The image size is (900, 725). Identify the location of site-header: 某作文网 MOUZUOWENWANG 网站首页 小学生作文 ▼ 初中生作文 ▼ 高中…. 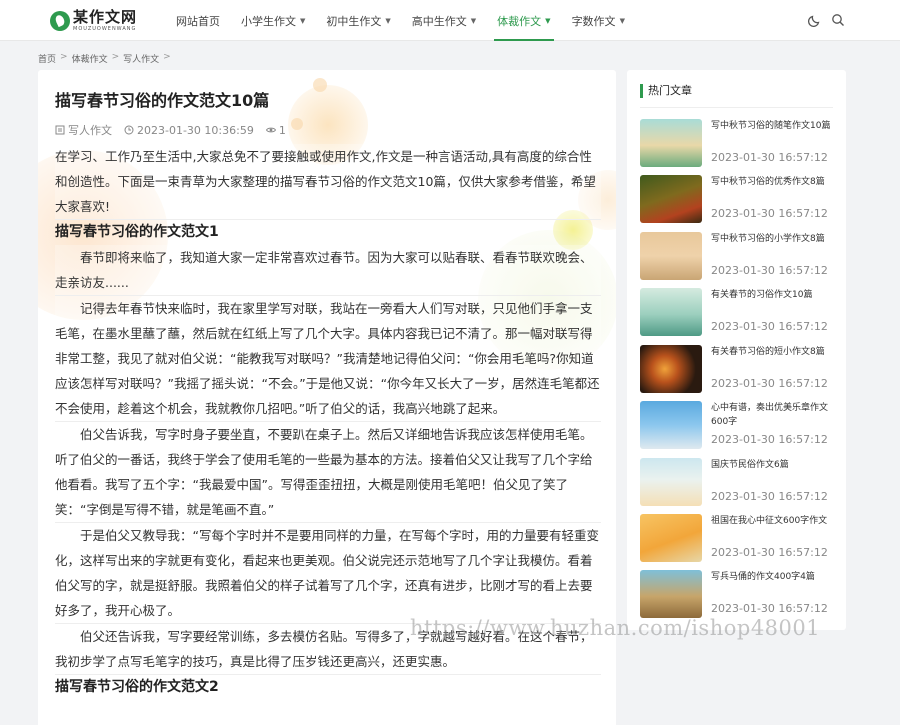
(450, 20).